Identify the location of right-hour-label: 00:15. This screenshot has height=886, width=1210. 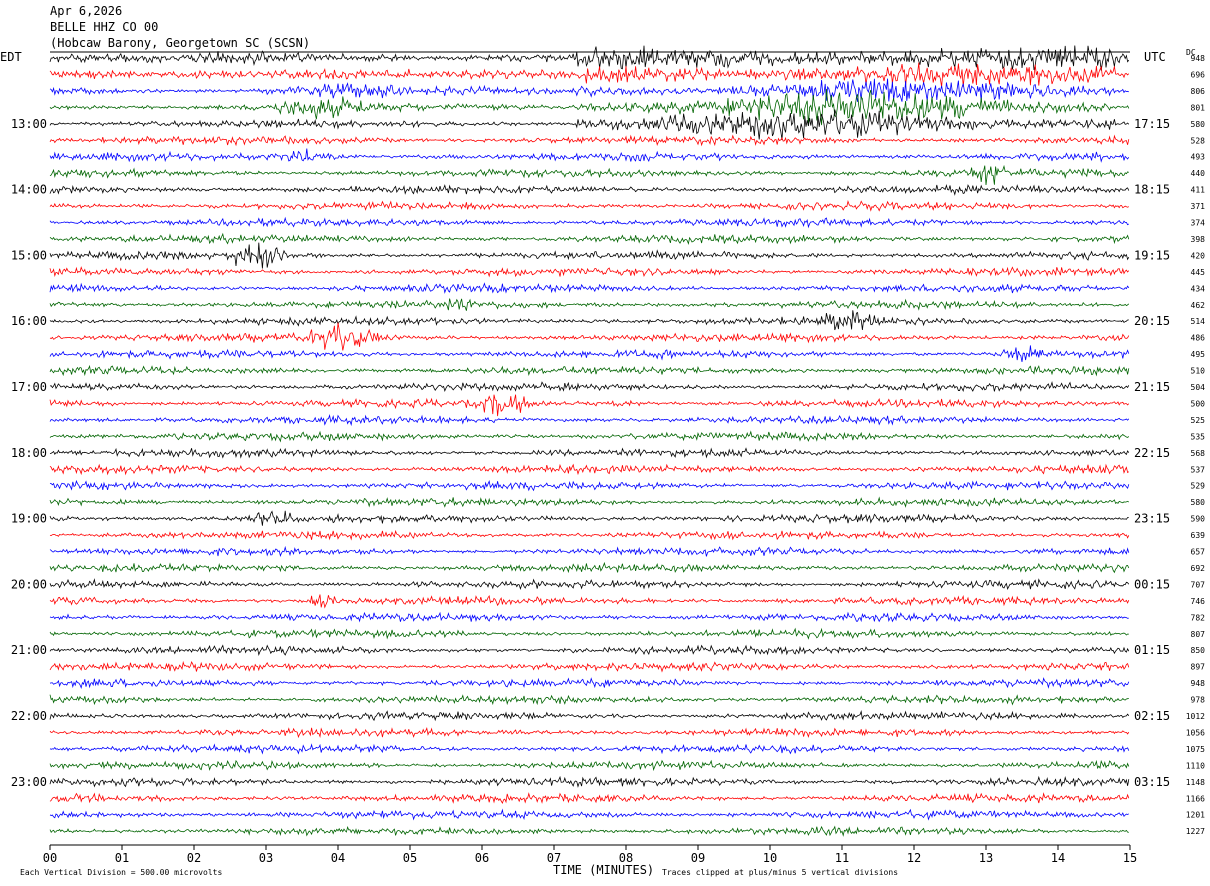
(1152, 584).